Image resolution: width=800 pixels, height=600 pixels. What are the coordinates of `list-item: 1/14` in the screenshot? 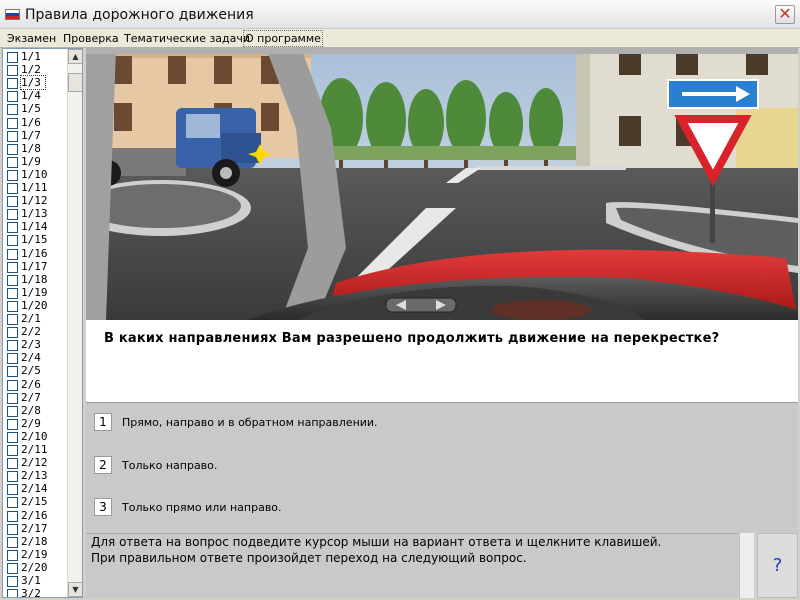 It's located at (36, 227).